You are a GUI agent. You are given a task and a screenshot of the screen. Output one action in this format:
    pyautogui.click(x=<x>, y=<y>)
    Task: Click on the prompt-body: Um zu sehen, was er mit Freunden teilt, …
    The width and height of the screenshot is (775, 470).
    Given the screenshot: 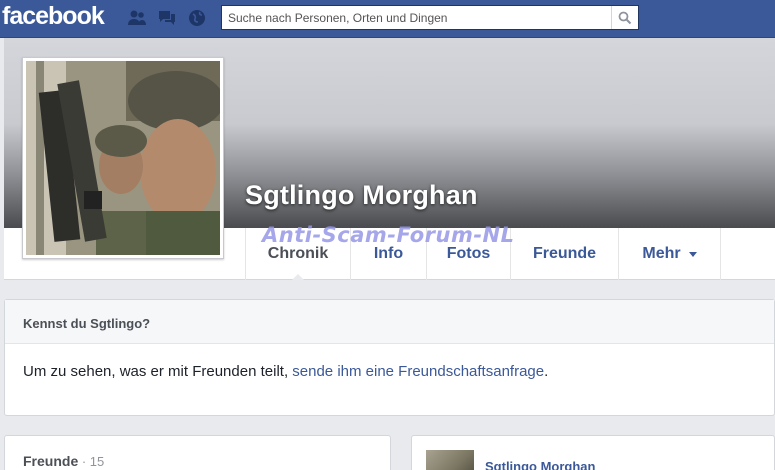 What is the action you would take?
    pyautogui.click(x=389, y=371)
    